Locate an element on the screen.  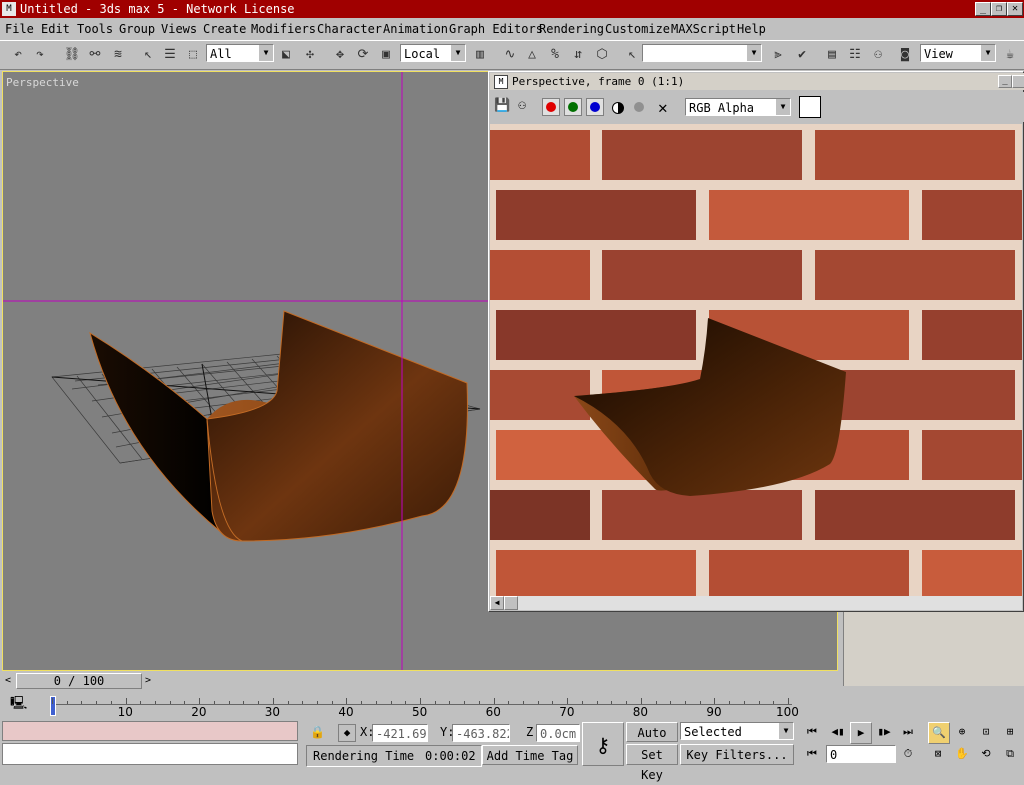
menu-create: Create is located at coordinates (224, 29).